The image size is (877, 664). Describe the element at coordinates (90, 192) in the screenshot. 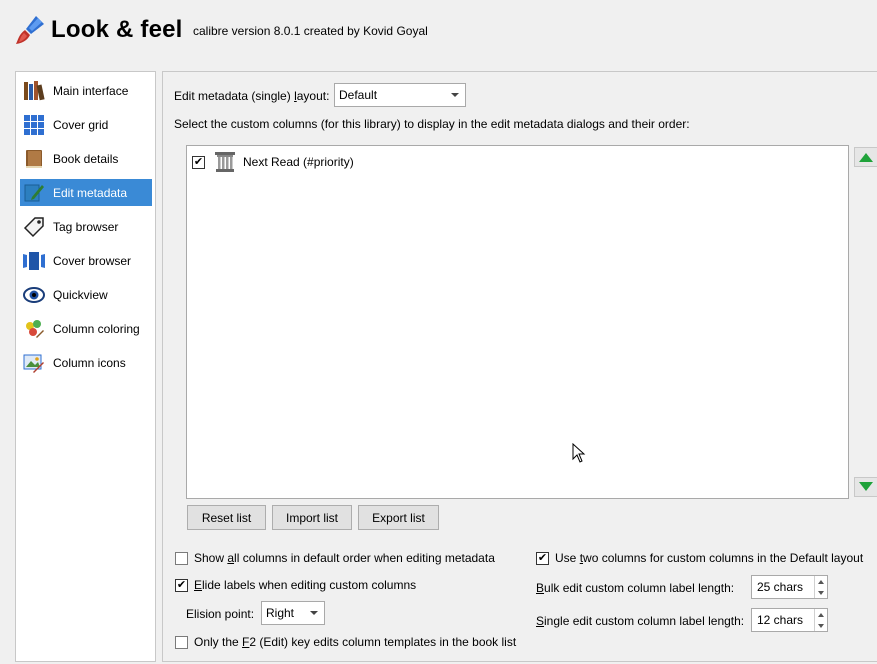

I see `sidebar-item-label: Edit metadata` at that location.